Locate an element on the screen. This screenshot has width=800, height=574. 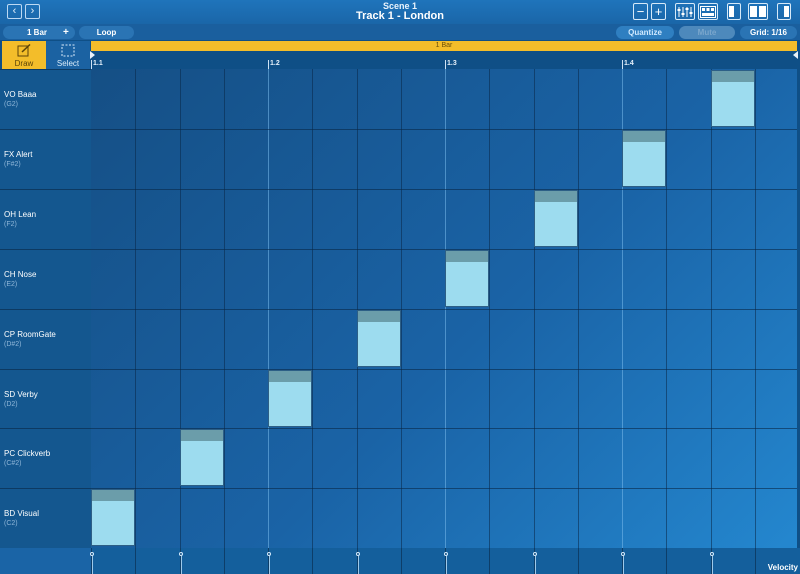
mute-button: Mute is located at coordinates (707, 32).